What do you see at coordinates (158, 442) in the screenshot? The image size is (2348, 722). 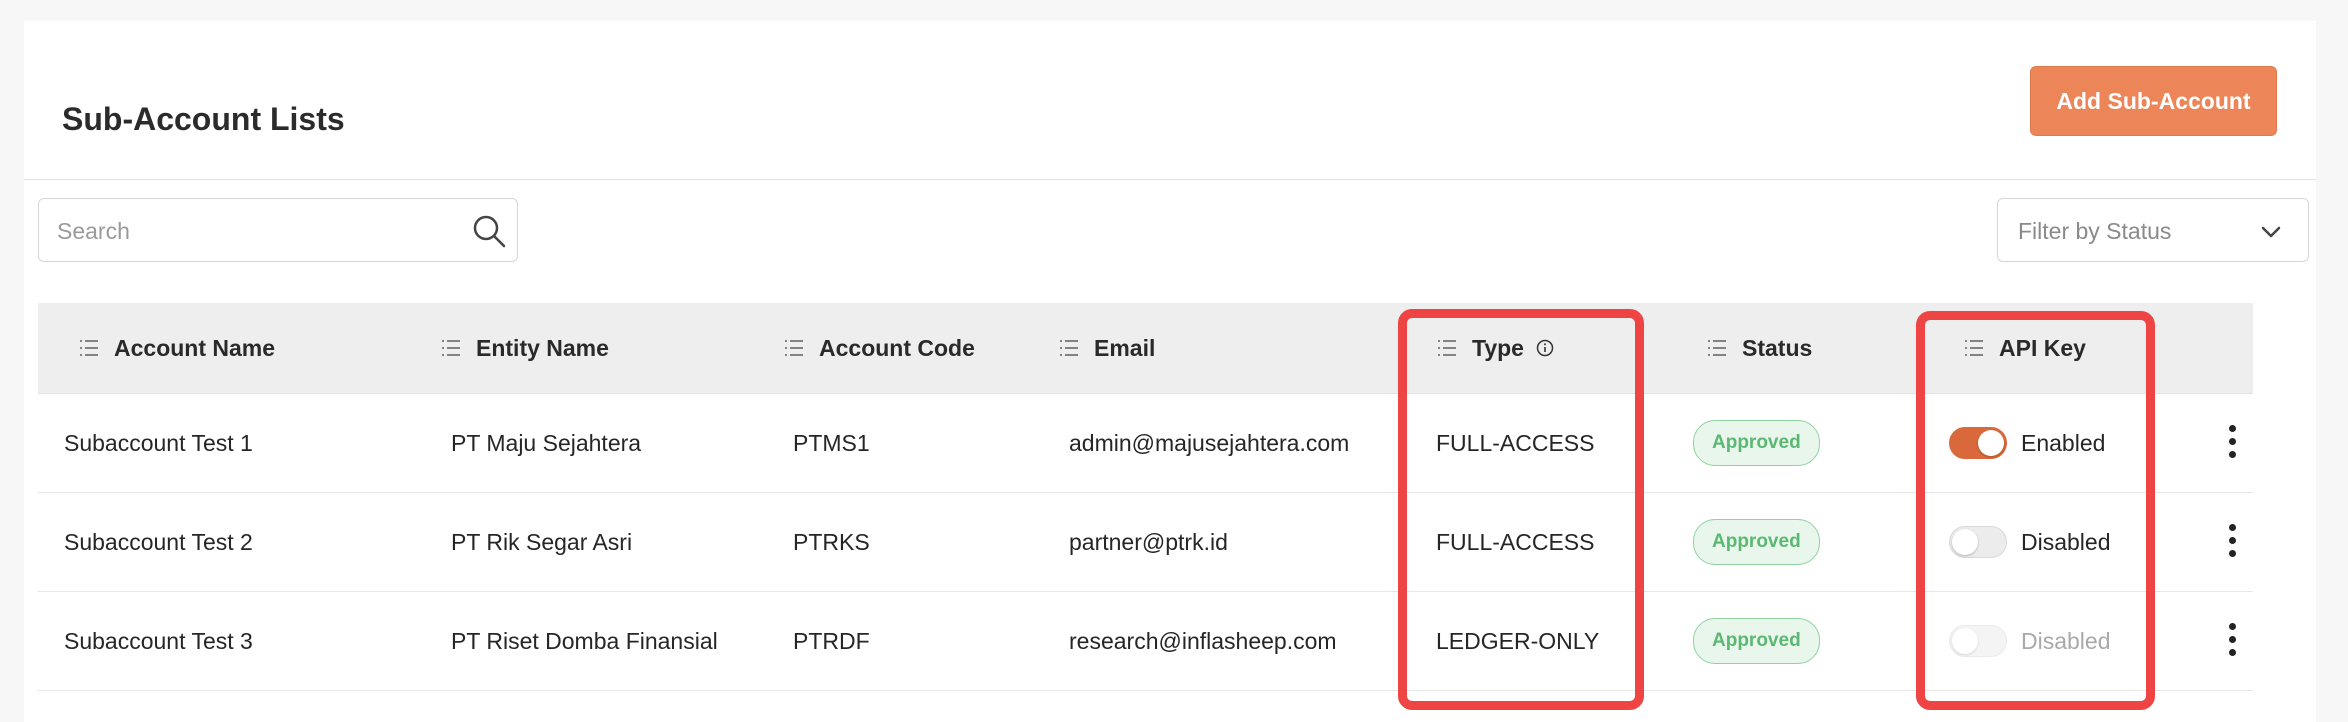 I see `account-name-cell: Subaccount Test 1` at bounding box center [158, 442].